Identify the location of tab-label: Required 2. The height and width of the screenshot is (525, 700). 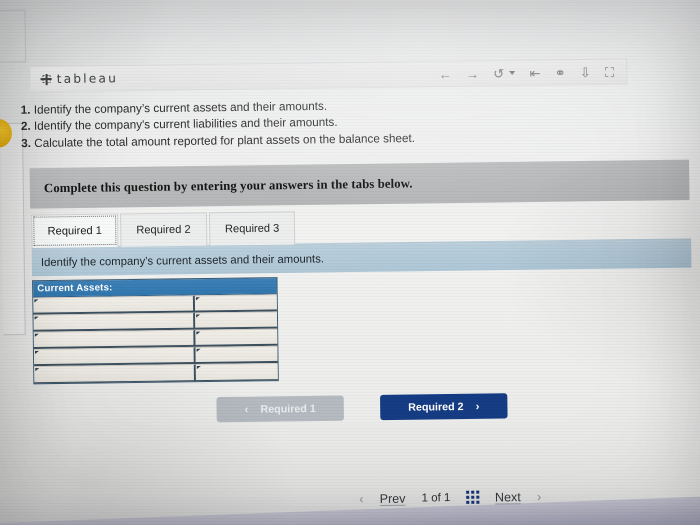
(163, 230).